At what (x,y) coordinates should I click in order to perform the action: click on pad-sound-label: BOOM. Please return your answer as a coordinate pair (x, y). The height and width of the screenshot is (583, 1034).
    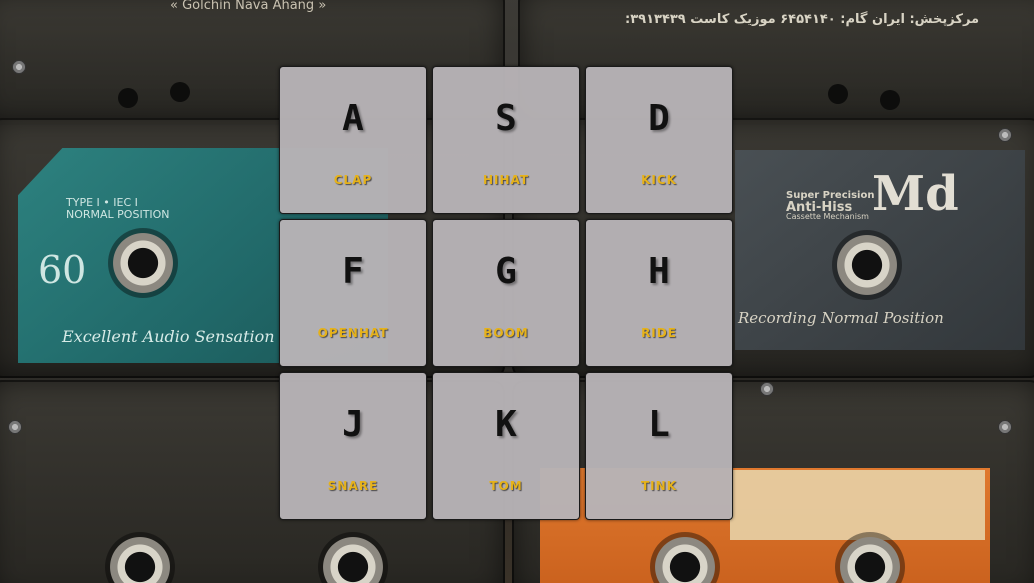
    Looking at the image, I should click on (506, 333).